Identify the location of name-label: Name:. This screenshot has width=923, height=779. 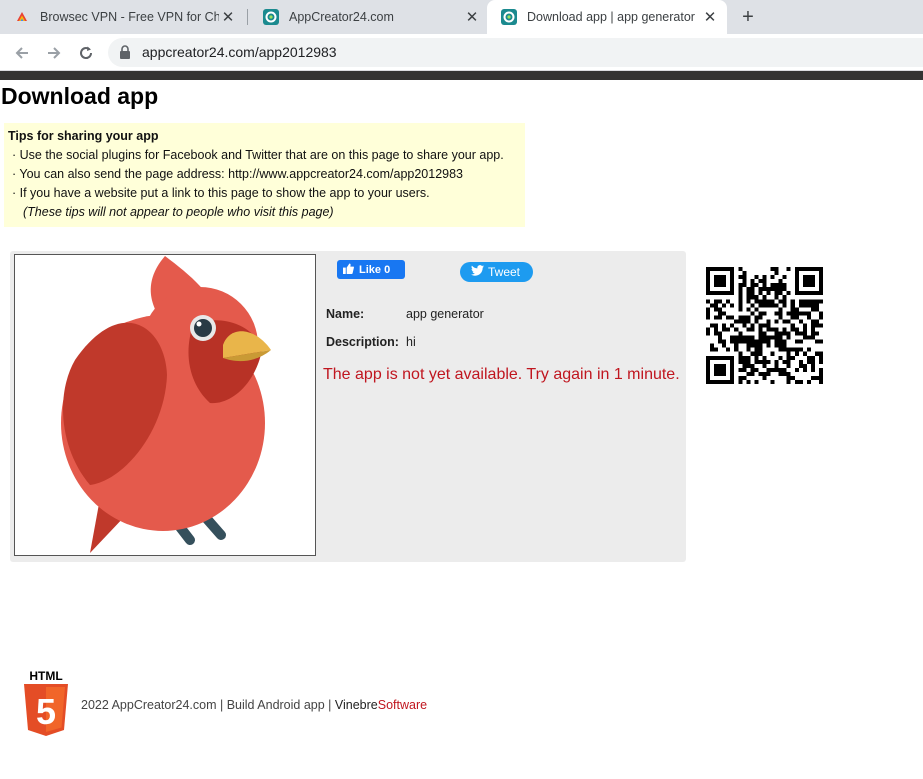
(345, 314).